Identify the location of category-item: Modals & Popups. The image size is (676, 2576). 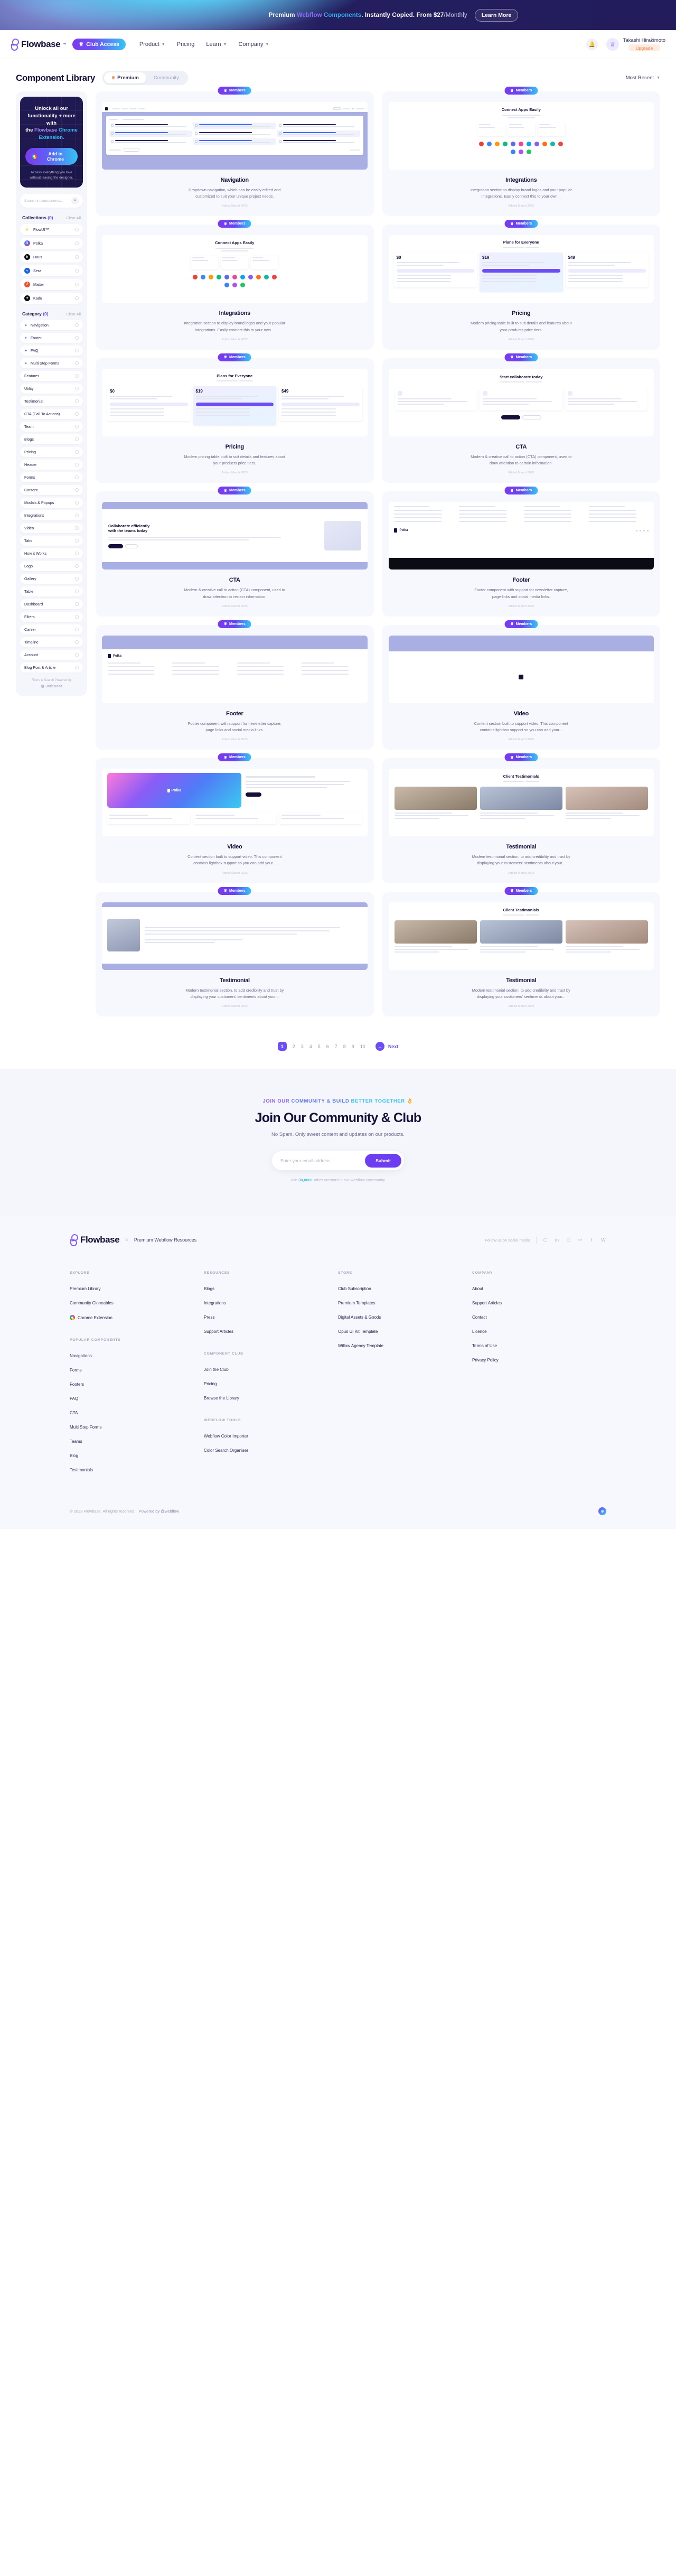
(51, 503).